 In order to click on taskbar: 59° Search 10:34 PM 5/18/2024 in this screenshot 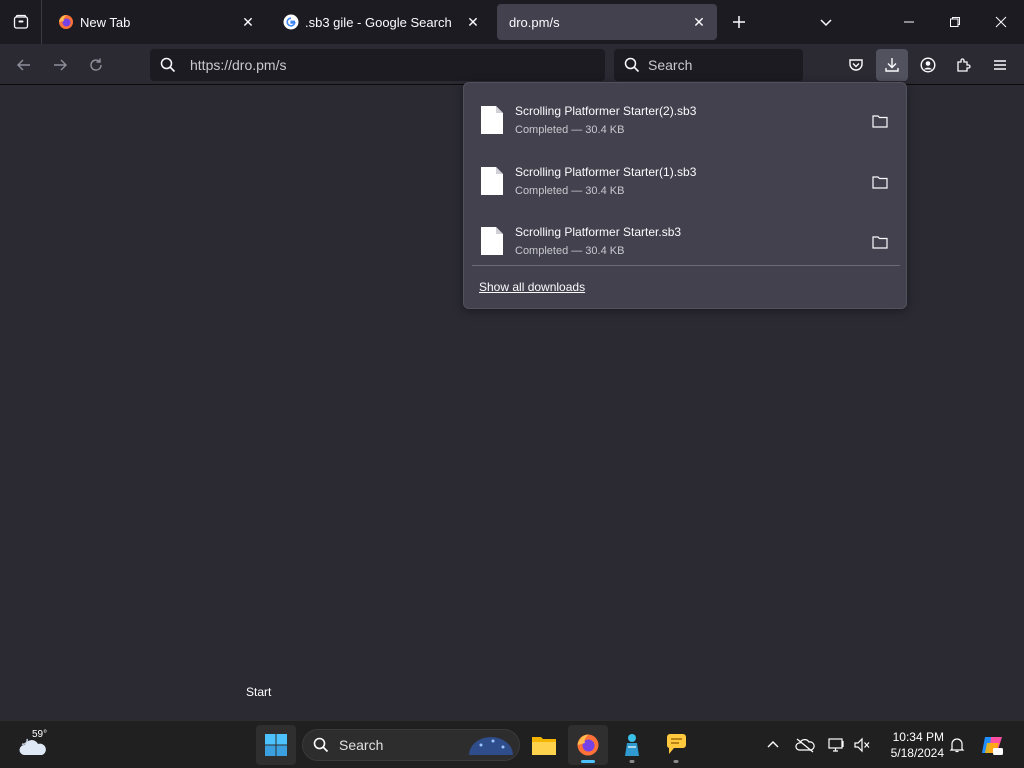, I will do `click(512, 744)`.